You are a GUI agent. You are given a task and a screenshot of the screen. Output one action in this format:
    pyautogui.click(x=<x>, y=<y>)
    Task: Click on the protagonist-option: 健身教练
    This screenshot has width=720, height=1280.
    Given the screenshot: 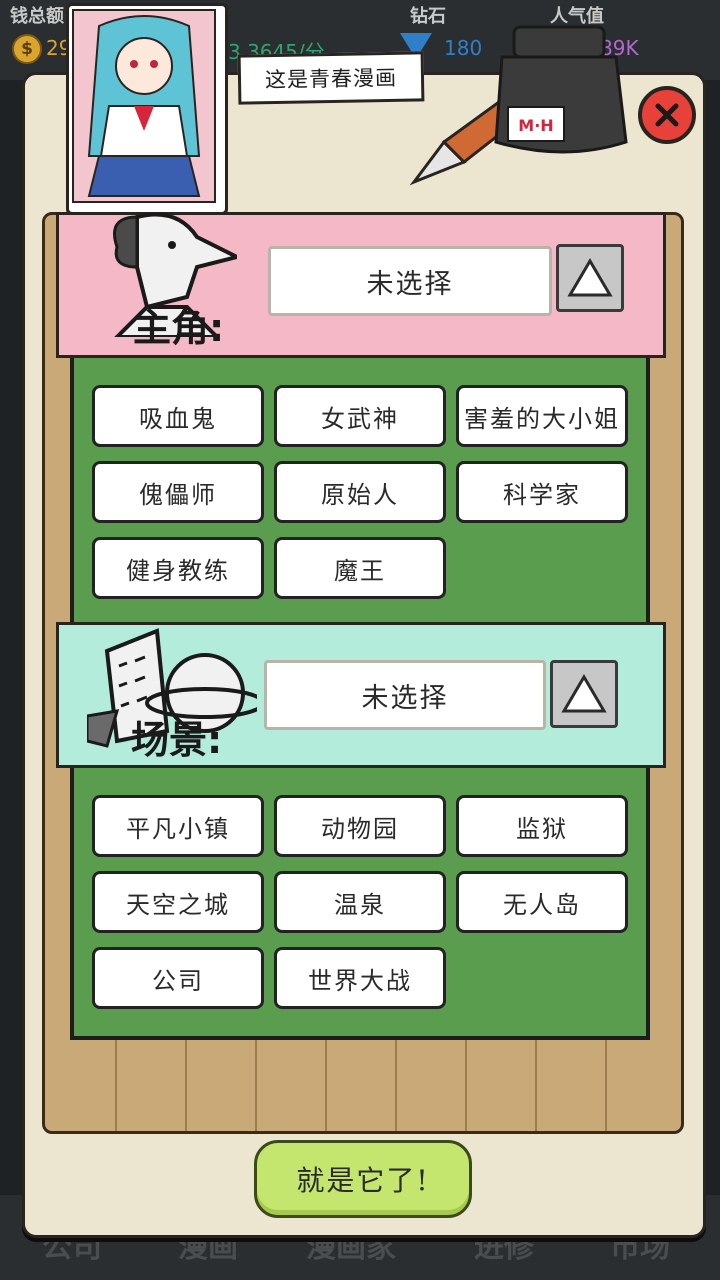 What is the action you would take?
    pyautogui.click(x=178, y=568)
    